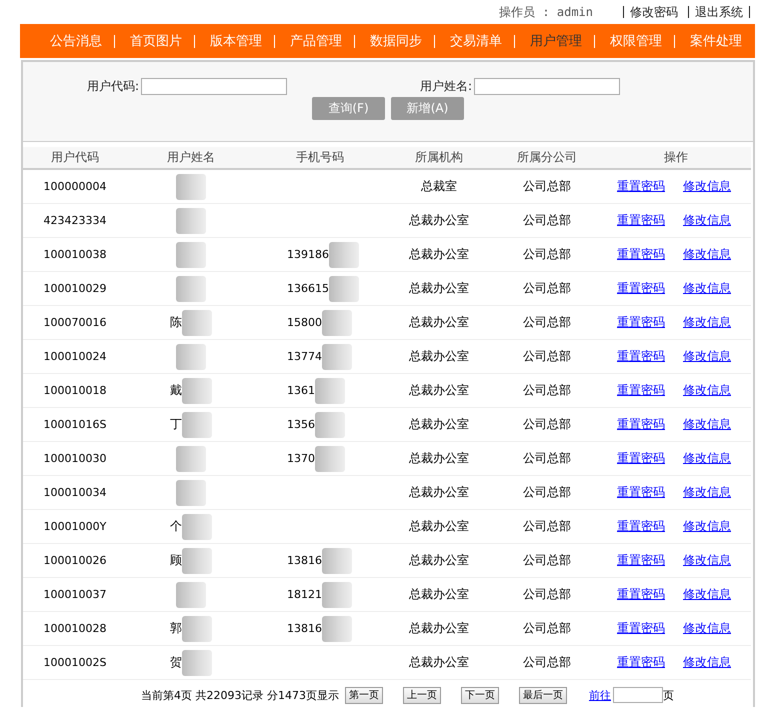 This screenshot has height=709, width=774. Describe the element at coordinates (75, 186) in the screenshot. I see `table-cell-text: 100000004` at that location.